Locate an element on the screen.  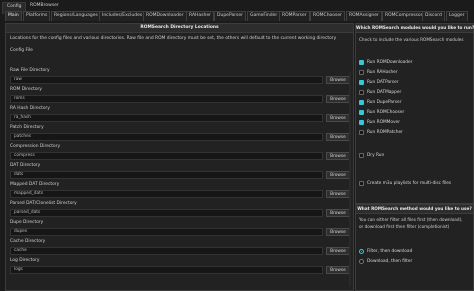
log-dir-browse-button: Browse is located at coordinates (338, 270).